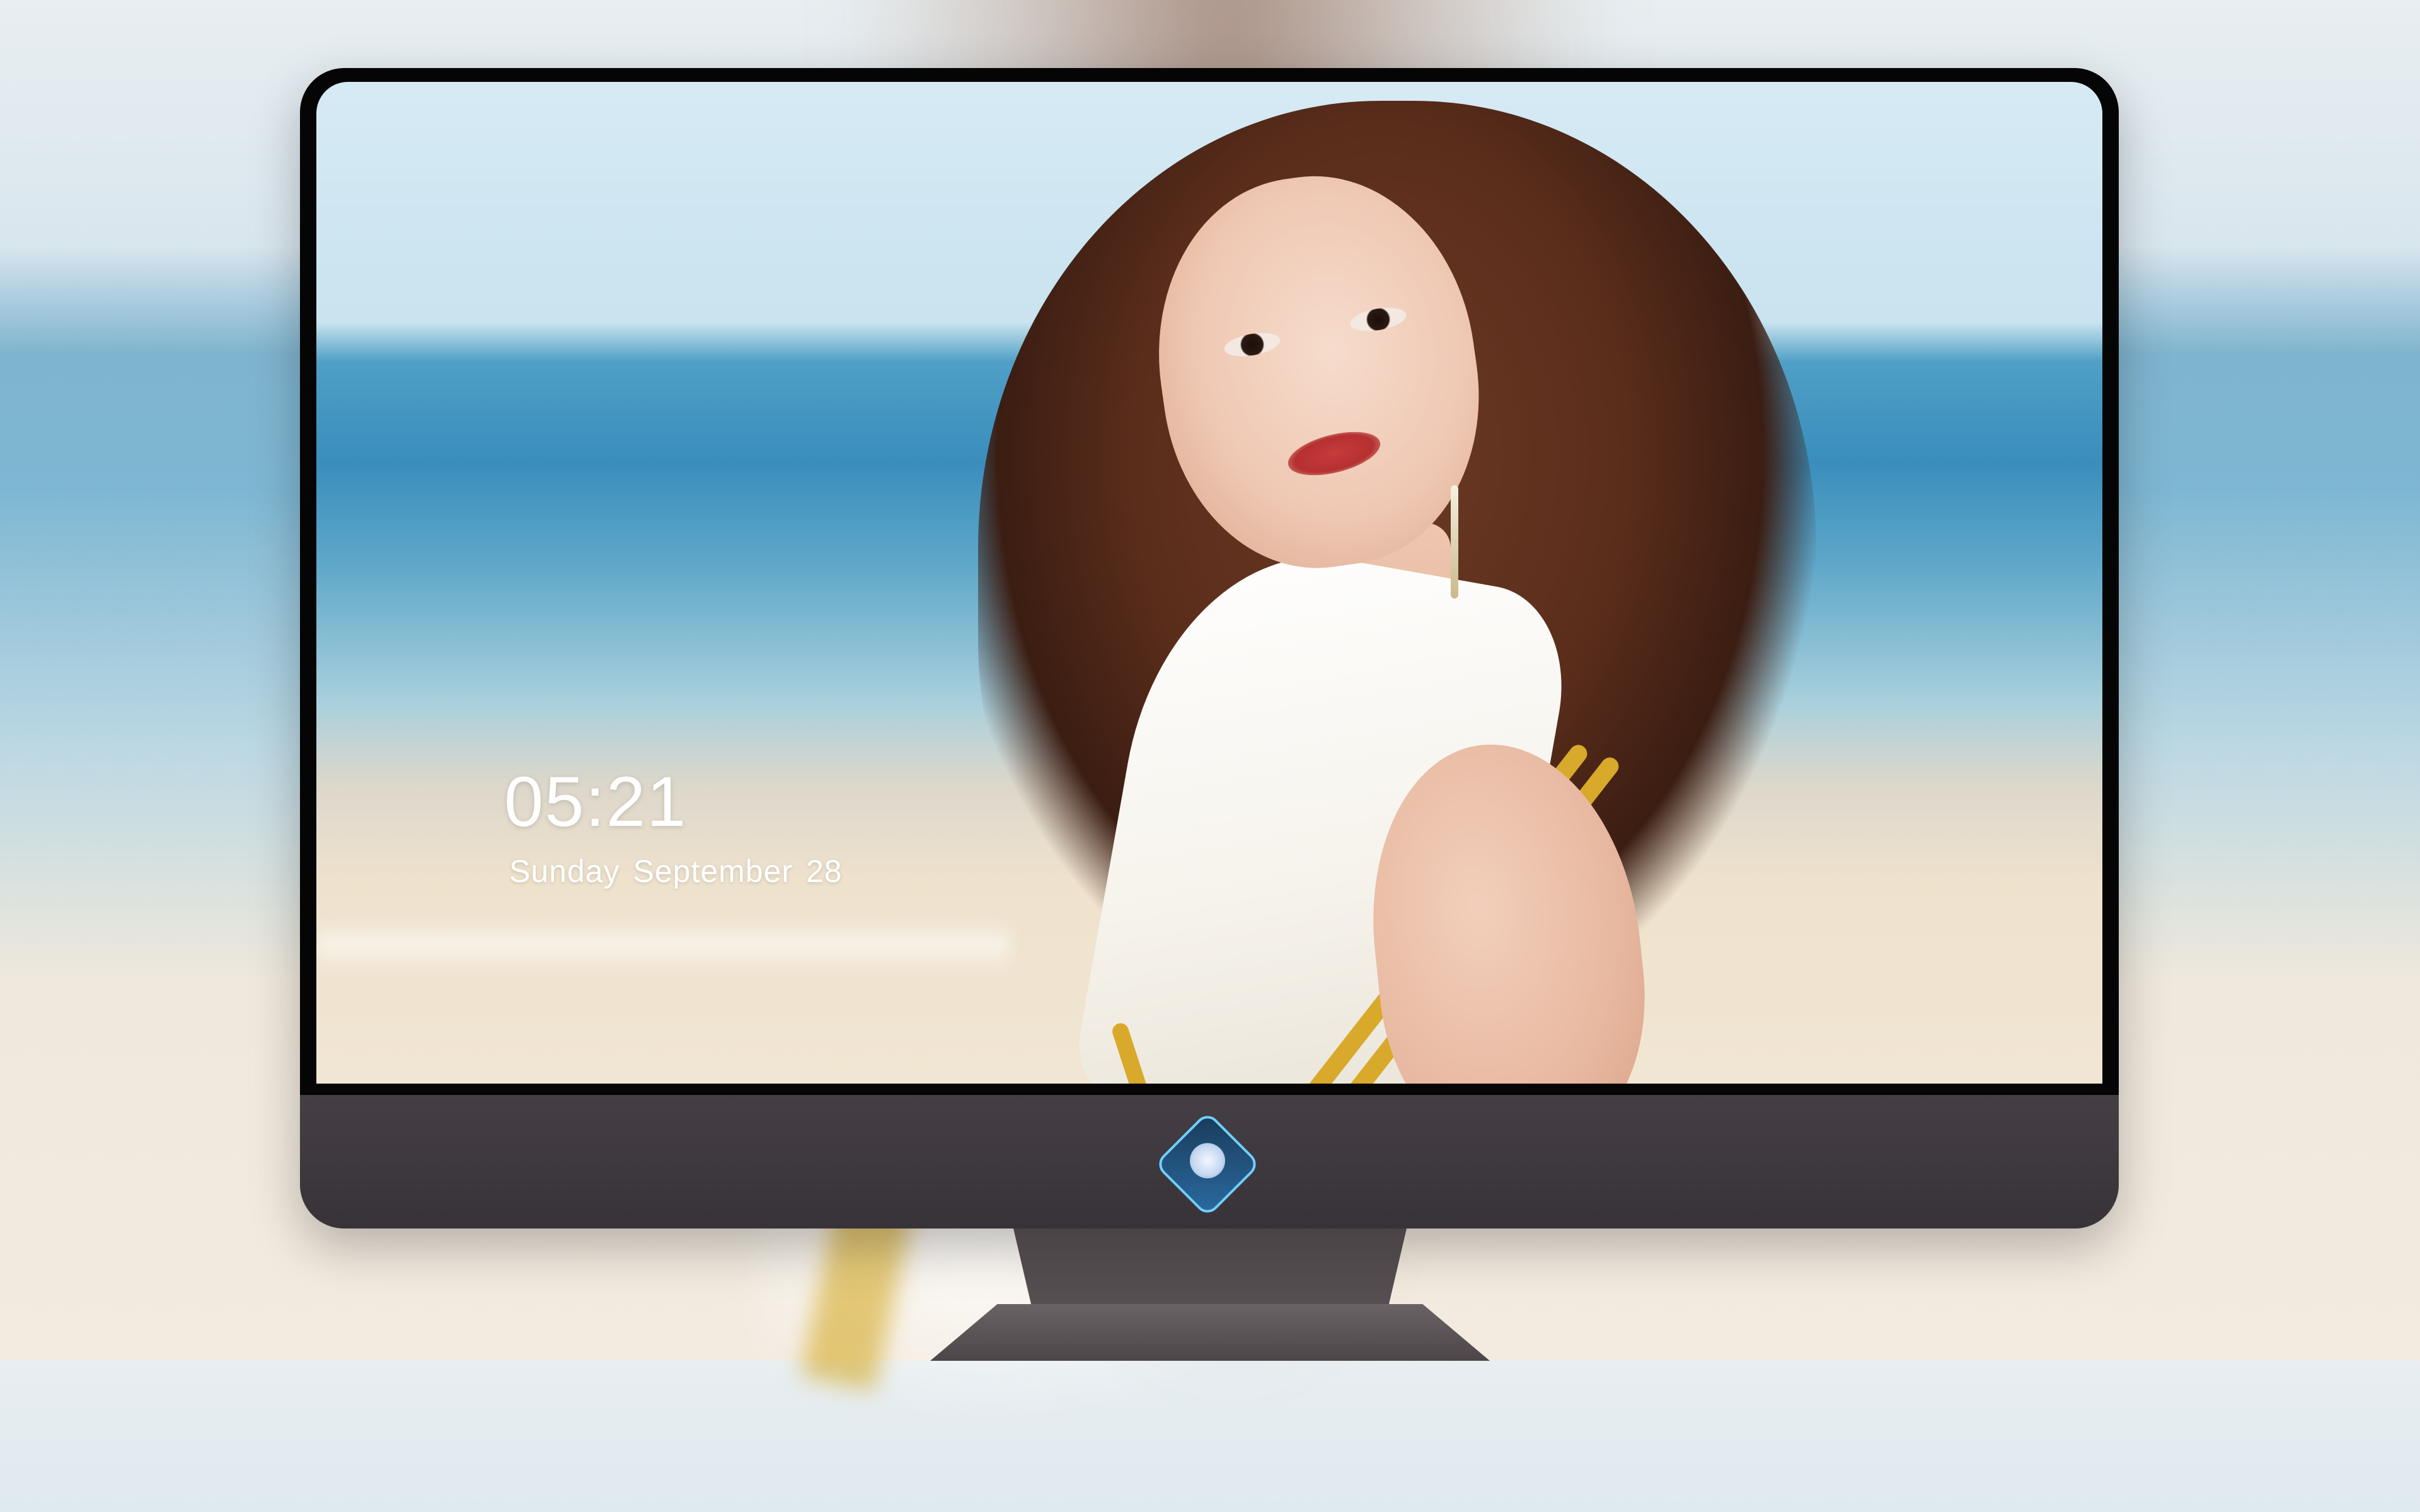 The height and width of the screenshot is (1512, 2420). I want to click on lockscreen-date: Sunday September 28, so click(676, 871).